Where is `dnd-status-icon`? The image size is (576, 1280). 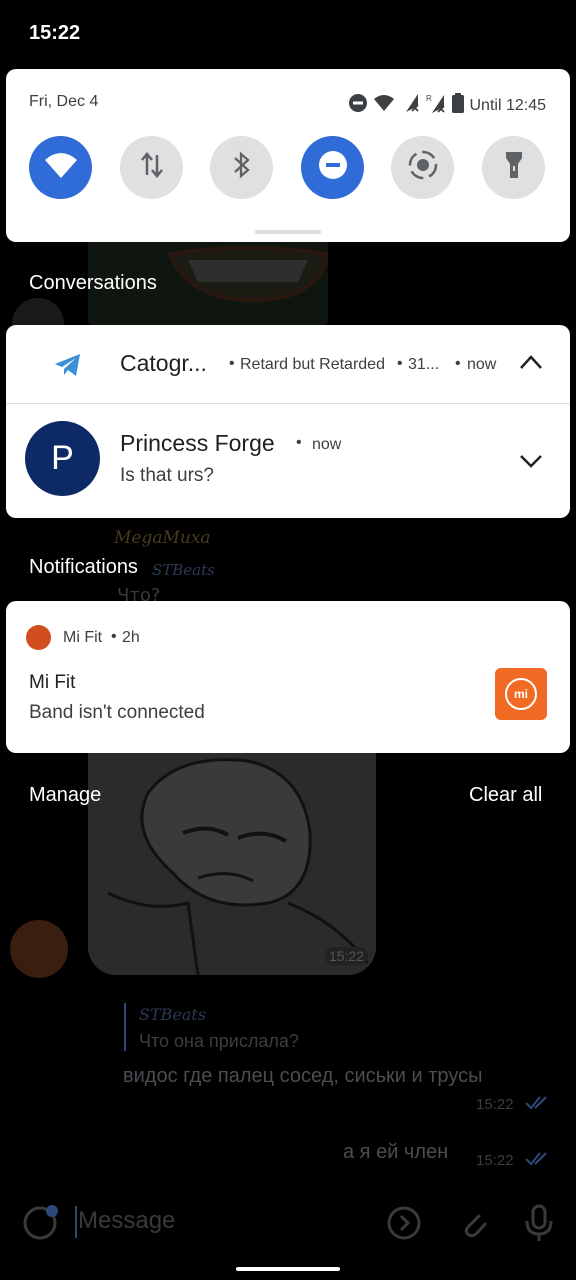 dnd-status-icon is located at coordinates (358, 105).